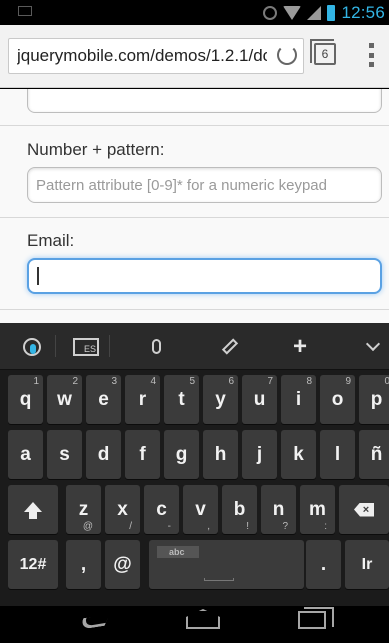 This screenshot has width=389, height=643. I want to click on key-z: z @, so click(83, 509).